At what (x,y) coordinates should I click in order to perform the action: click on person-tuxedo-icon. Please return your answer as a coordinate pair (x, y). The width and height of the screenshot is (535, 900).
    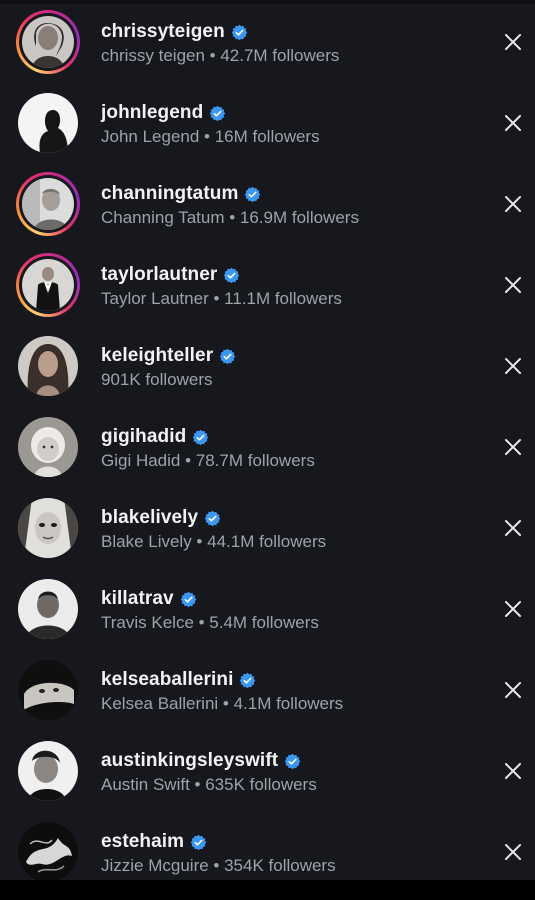
    Looking at the image, I should click on (48, 285).